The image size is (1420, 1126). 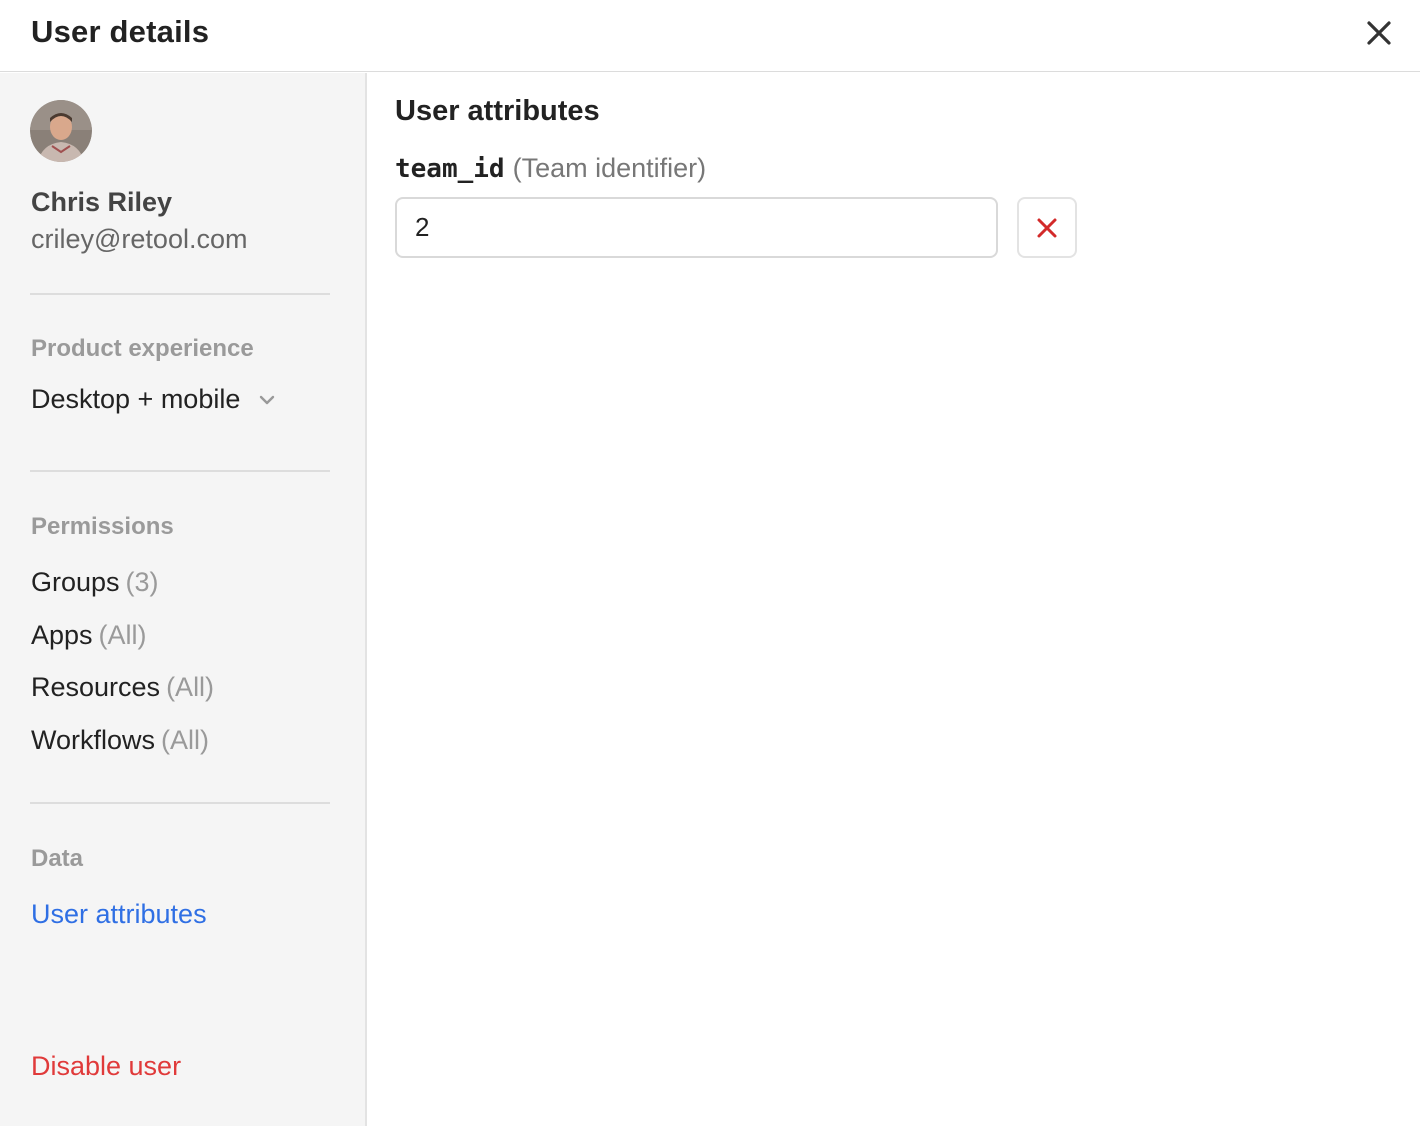 What do you see at coordinates (136, 399) in the screenshot?
I see `product-experience-value: Desktop + mobile` at bounding box center [136, 399].